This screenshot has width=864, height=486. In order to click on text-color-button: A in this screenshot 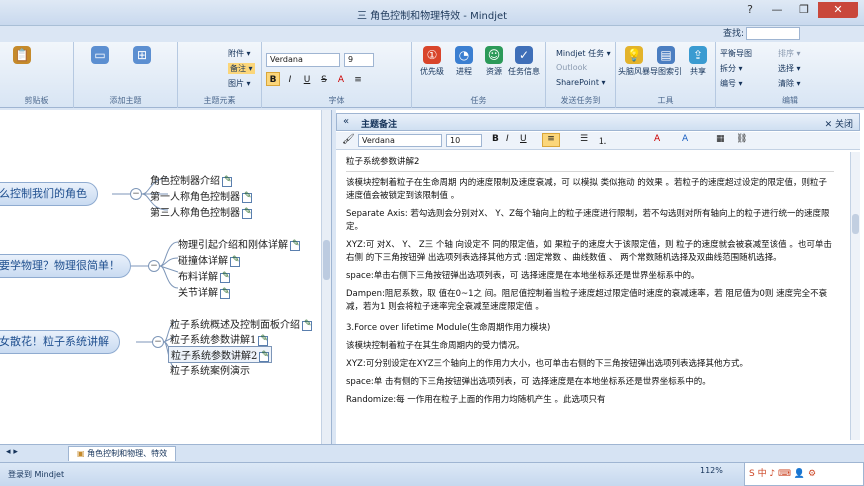, I will do `click(685, 139)`.